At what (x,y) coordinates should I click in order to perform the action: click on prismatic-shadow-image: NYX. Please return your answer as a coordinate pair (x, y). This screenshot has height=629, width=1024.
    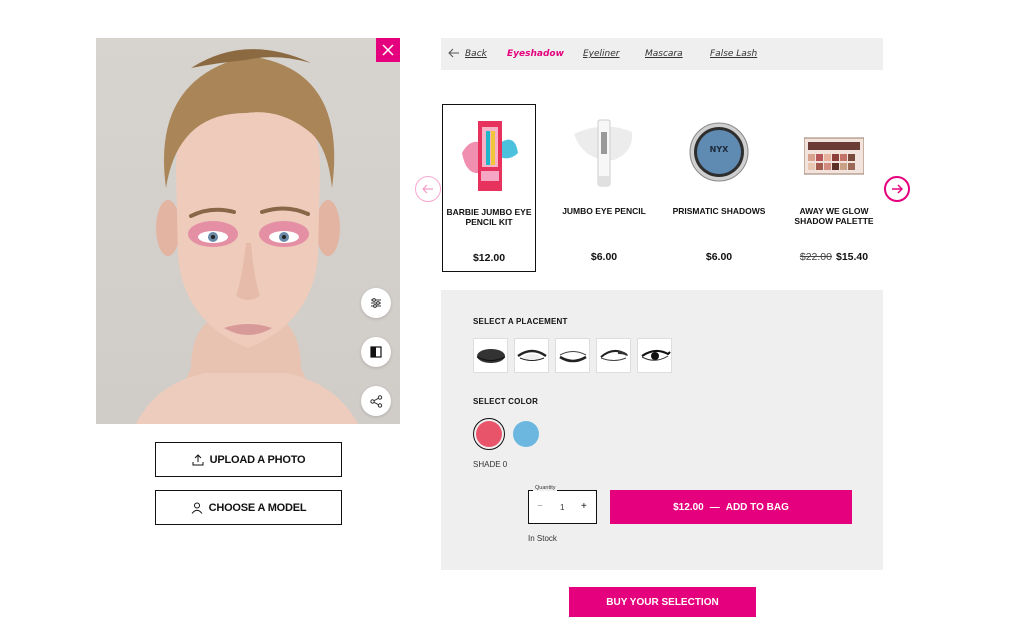
    Looking at the image, I should click on (719, 152).